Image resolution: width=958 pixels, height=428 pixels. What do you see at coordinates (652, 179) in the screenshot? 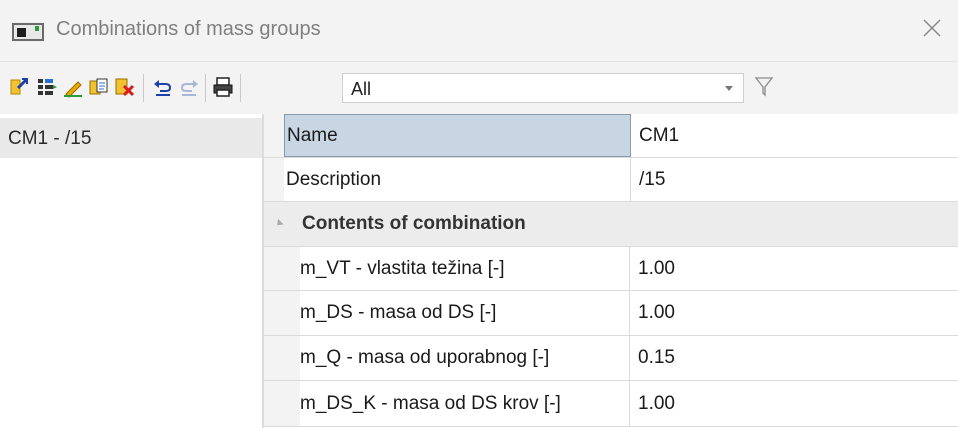
I see `description-value: /15` at bounding box center [652, 179].